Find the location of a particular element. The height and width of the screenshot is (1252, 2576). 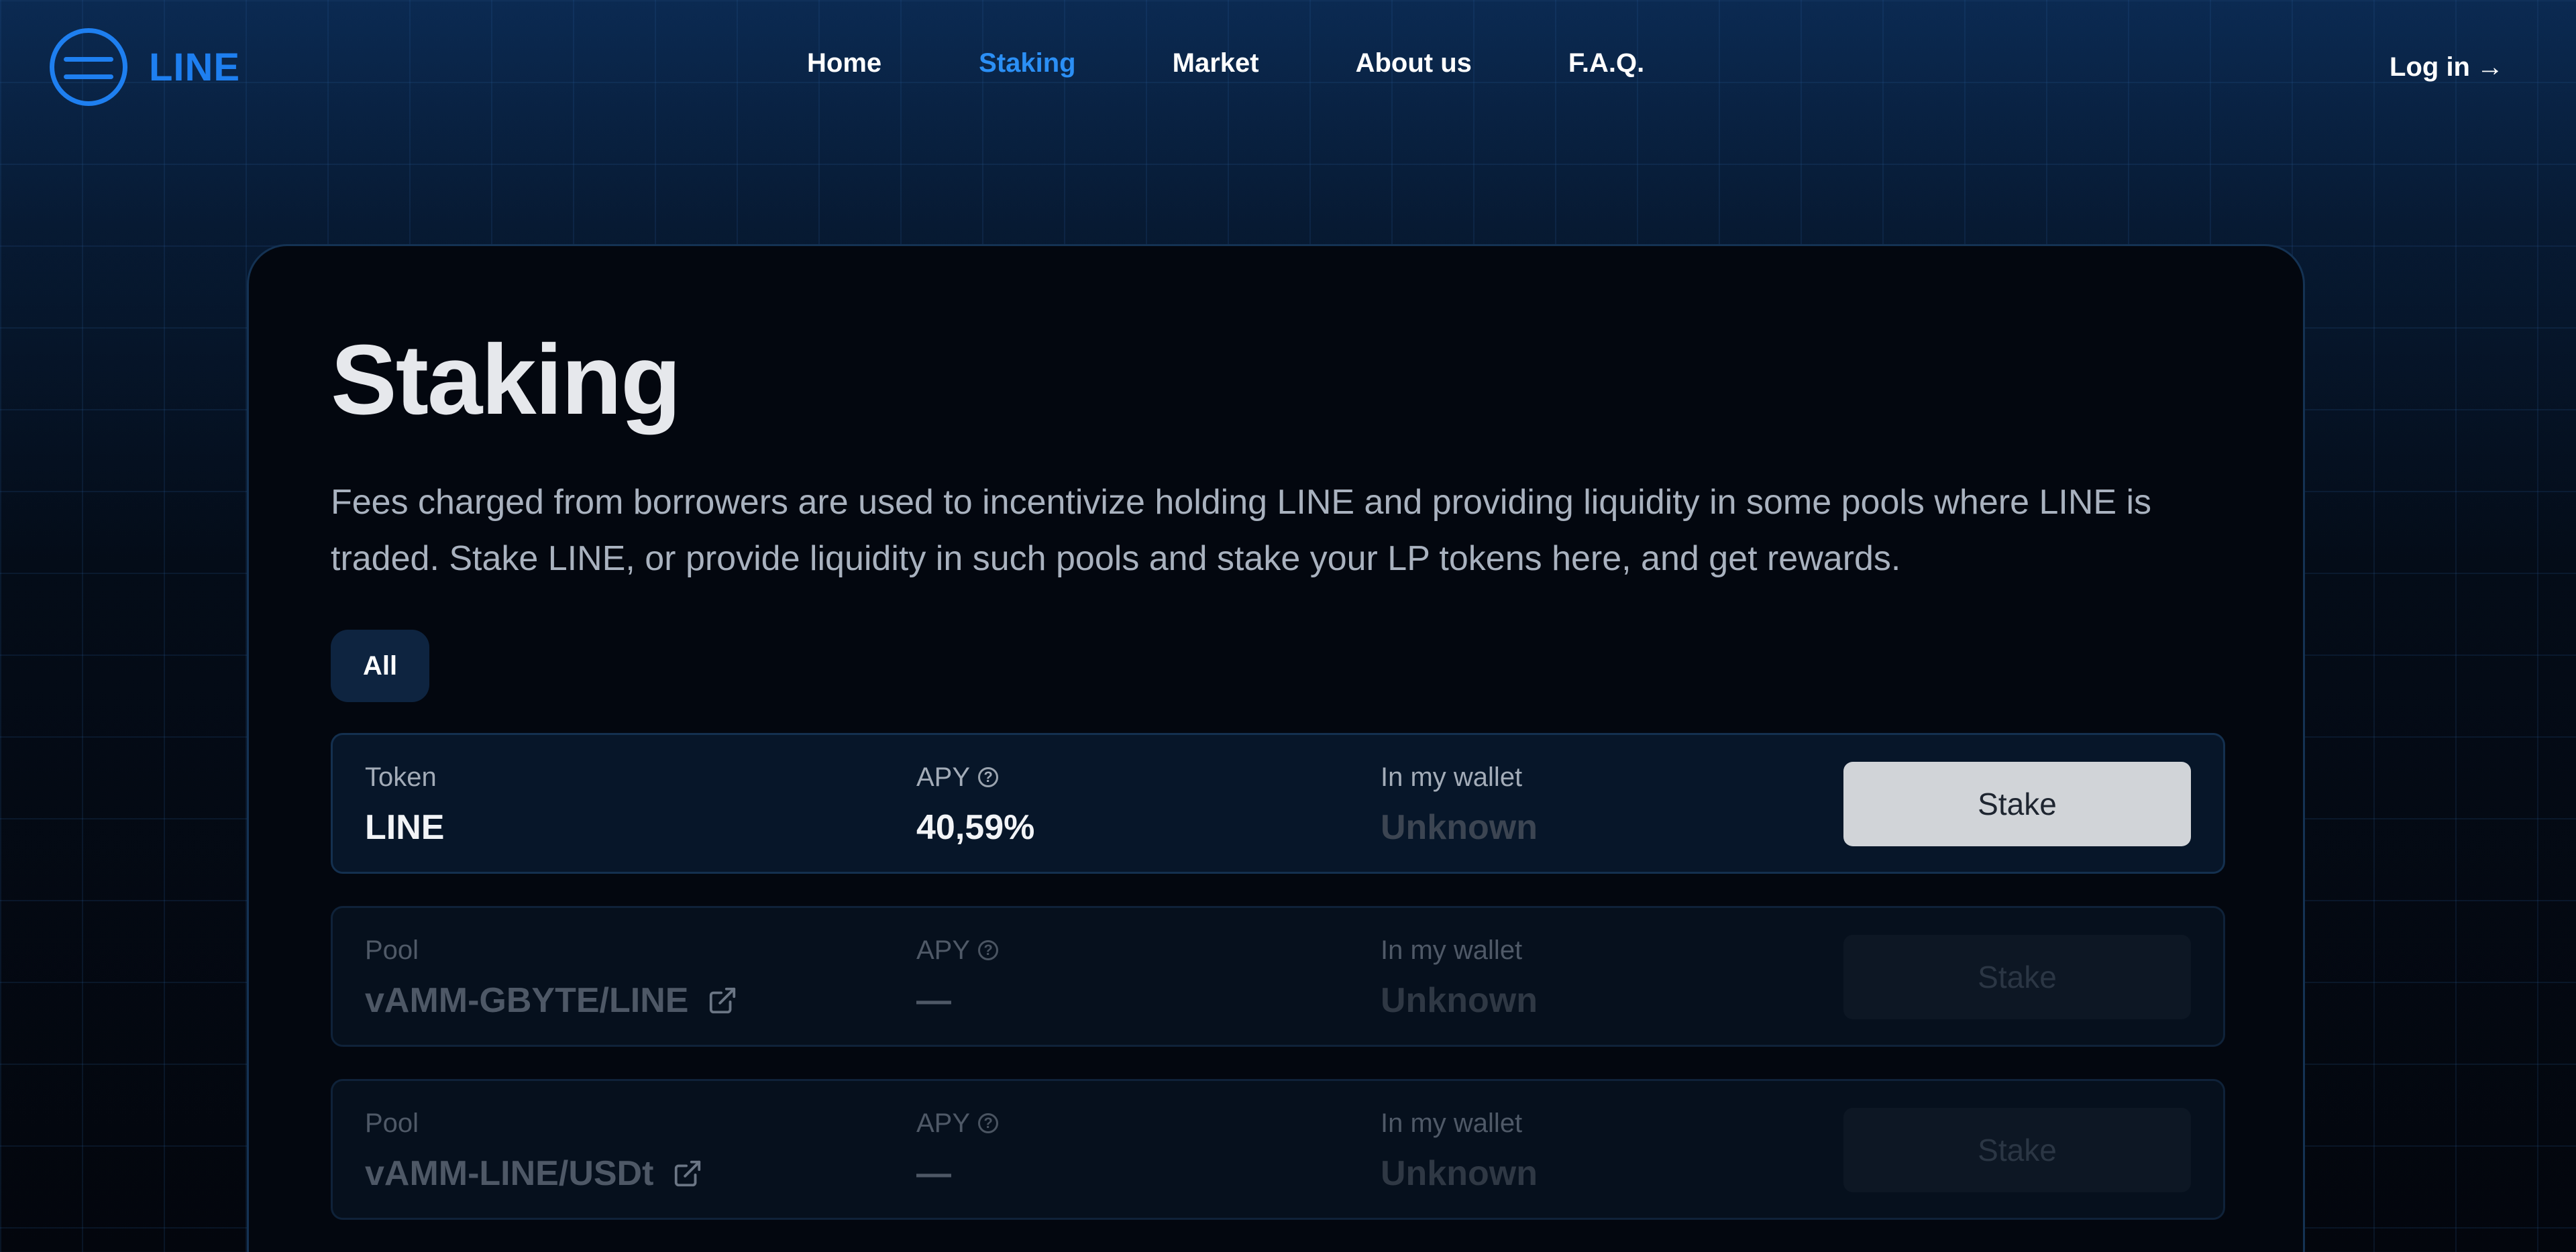

main-nav: Home Staking Market About us F.A.Q. is located at coordinates (1225, 63).